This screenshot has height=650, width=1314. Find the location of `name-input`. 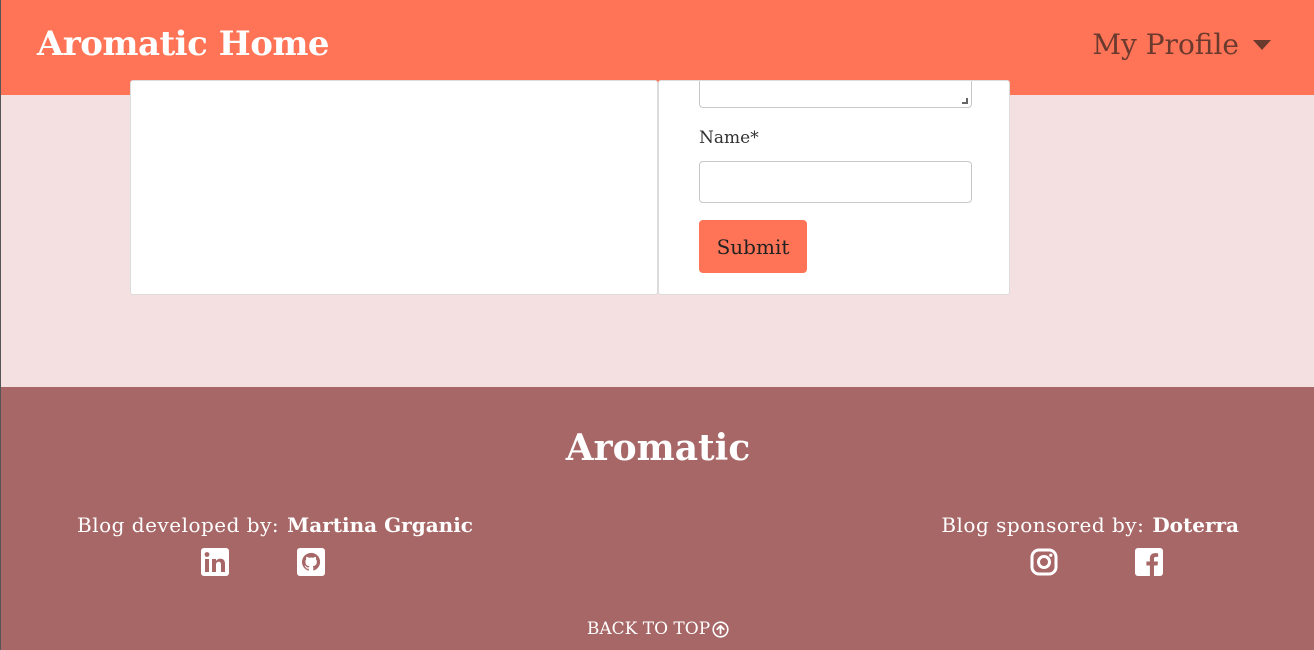

name-input is located at coordinates (835, 182).